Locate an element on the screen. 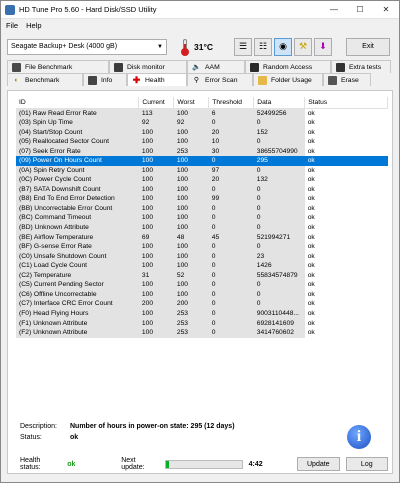  tab-info: Info is located at coordinates (105, 79).